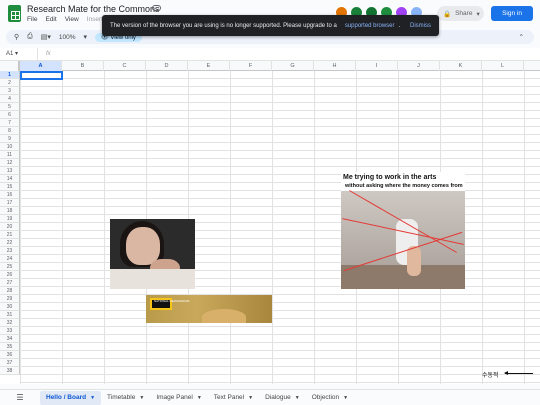 The width and height of the screenshot is (540, 405). I want to click on column-header-k: K, so click(461, 66).